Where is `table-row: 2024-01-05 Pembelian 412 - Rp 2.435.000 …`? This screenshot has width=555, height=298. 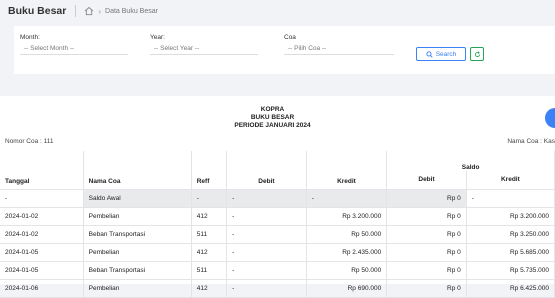
table-row: 2024-01-05 Pembelian 412 - Rp 2.435.000 … is located at coordinates (277, 252).